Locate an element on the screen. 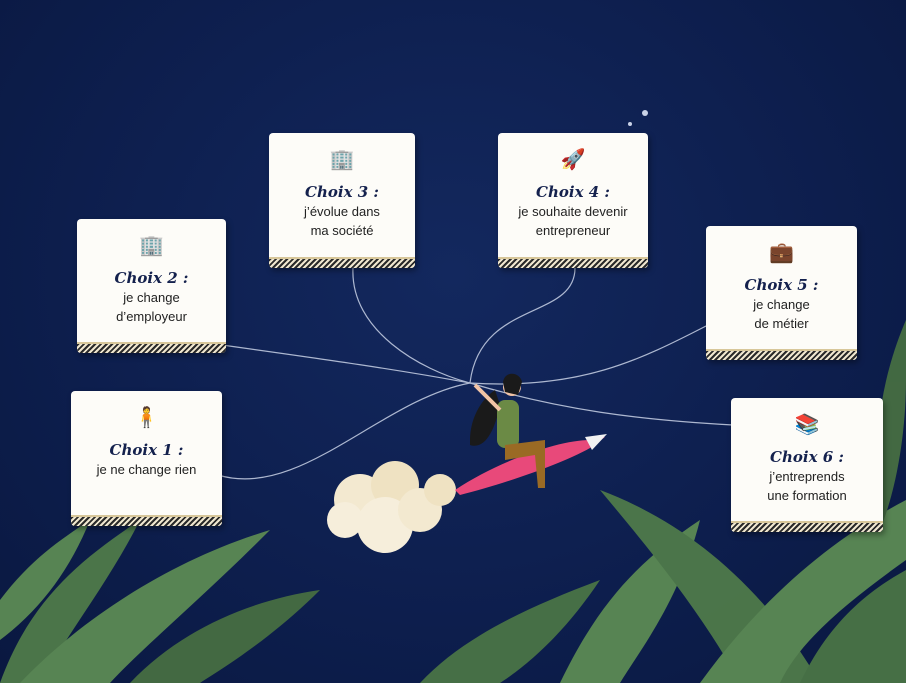 The height and width of the screenshot is (683, 906). rocket-icon: 🚀 is located at coordinates (573, 160).